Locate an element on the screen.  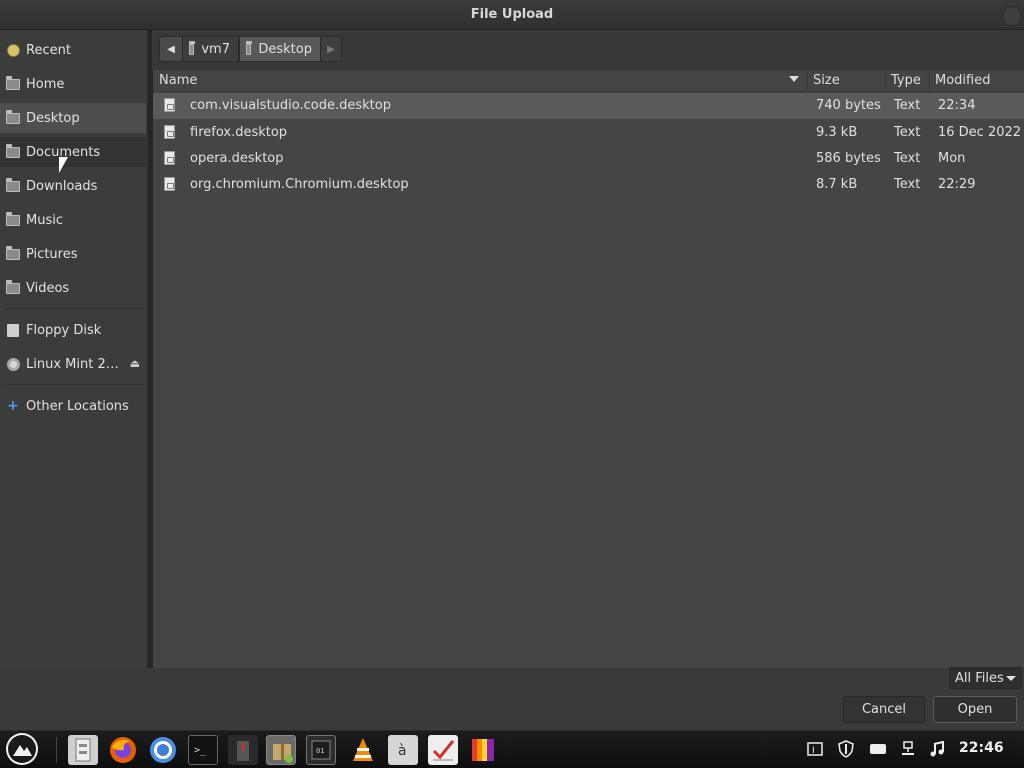
file-filter-dropdown: All Files is located at coordinates (985, 678).